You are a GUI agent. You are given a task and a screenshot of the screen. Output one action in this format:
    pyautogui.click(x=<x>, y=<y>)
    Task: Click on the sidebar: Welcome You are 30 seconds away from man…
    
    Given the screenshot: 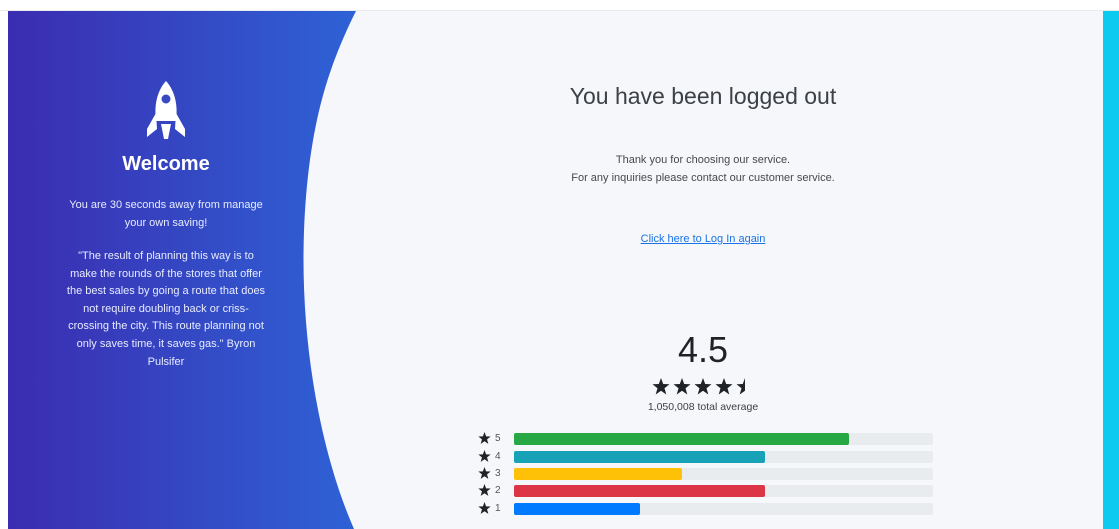 What is the action you would take?
    pyautogui.click(x=166, y=225)
    